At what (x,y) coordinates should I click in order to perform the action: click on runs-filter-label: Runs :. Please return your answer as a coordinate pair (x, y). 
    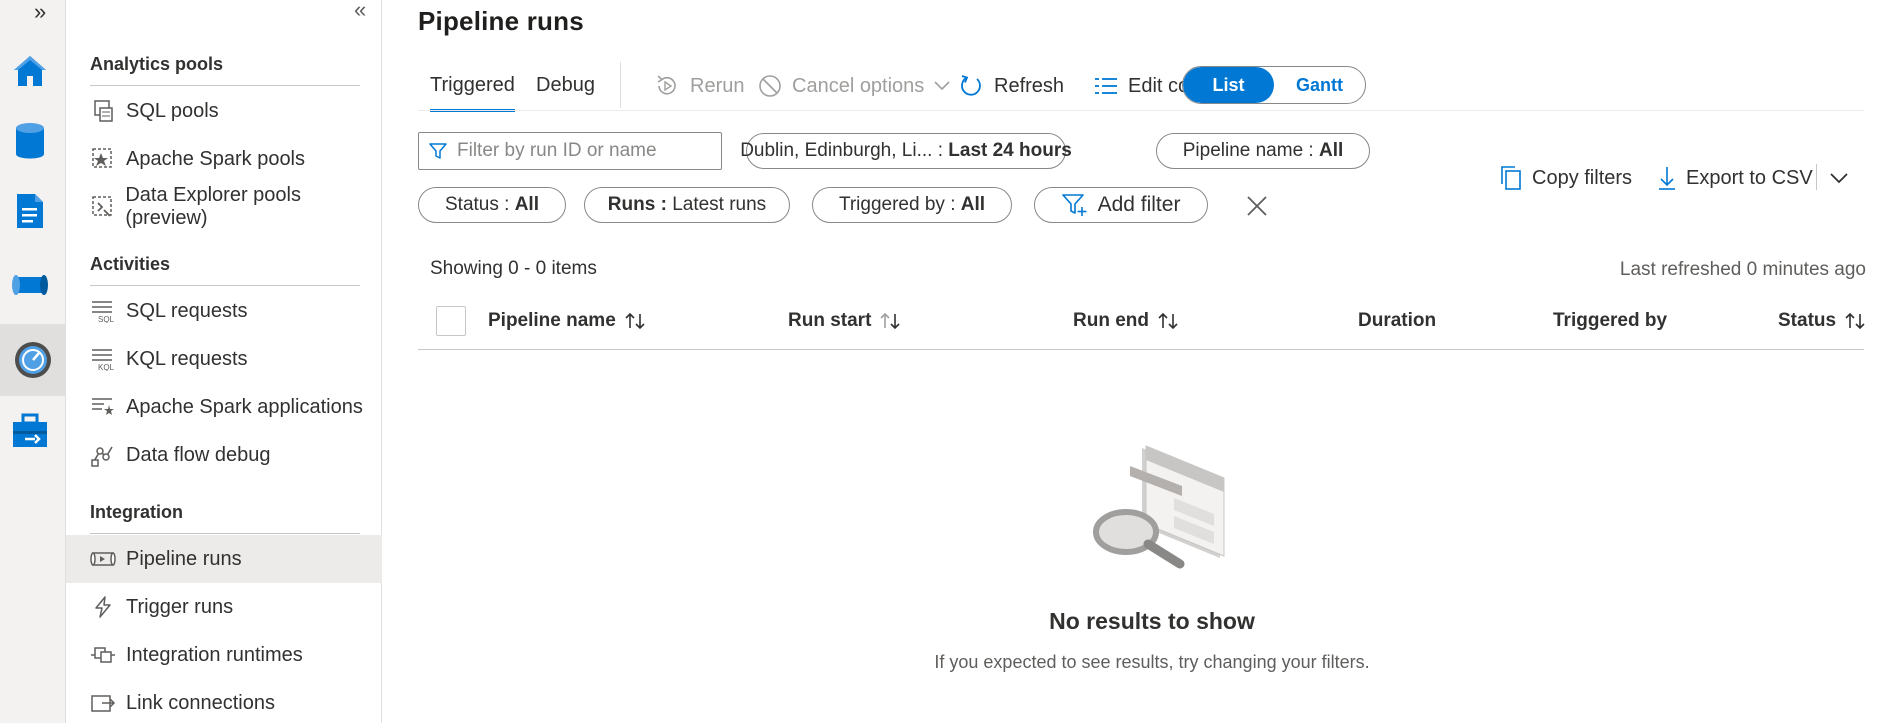
    Looking at the image, I should click on (640, 204).